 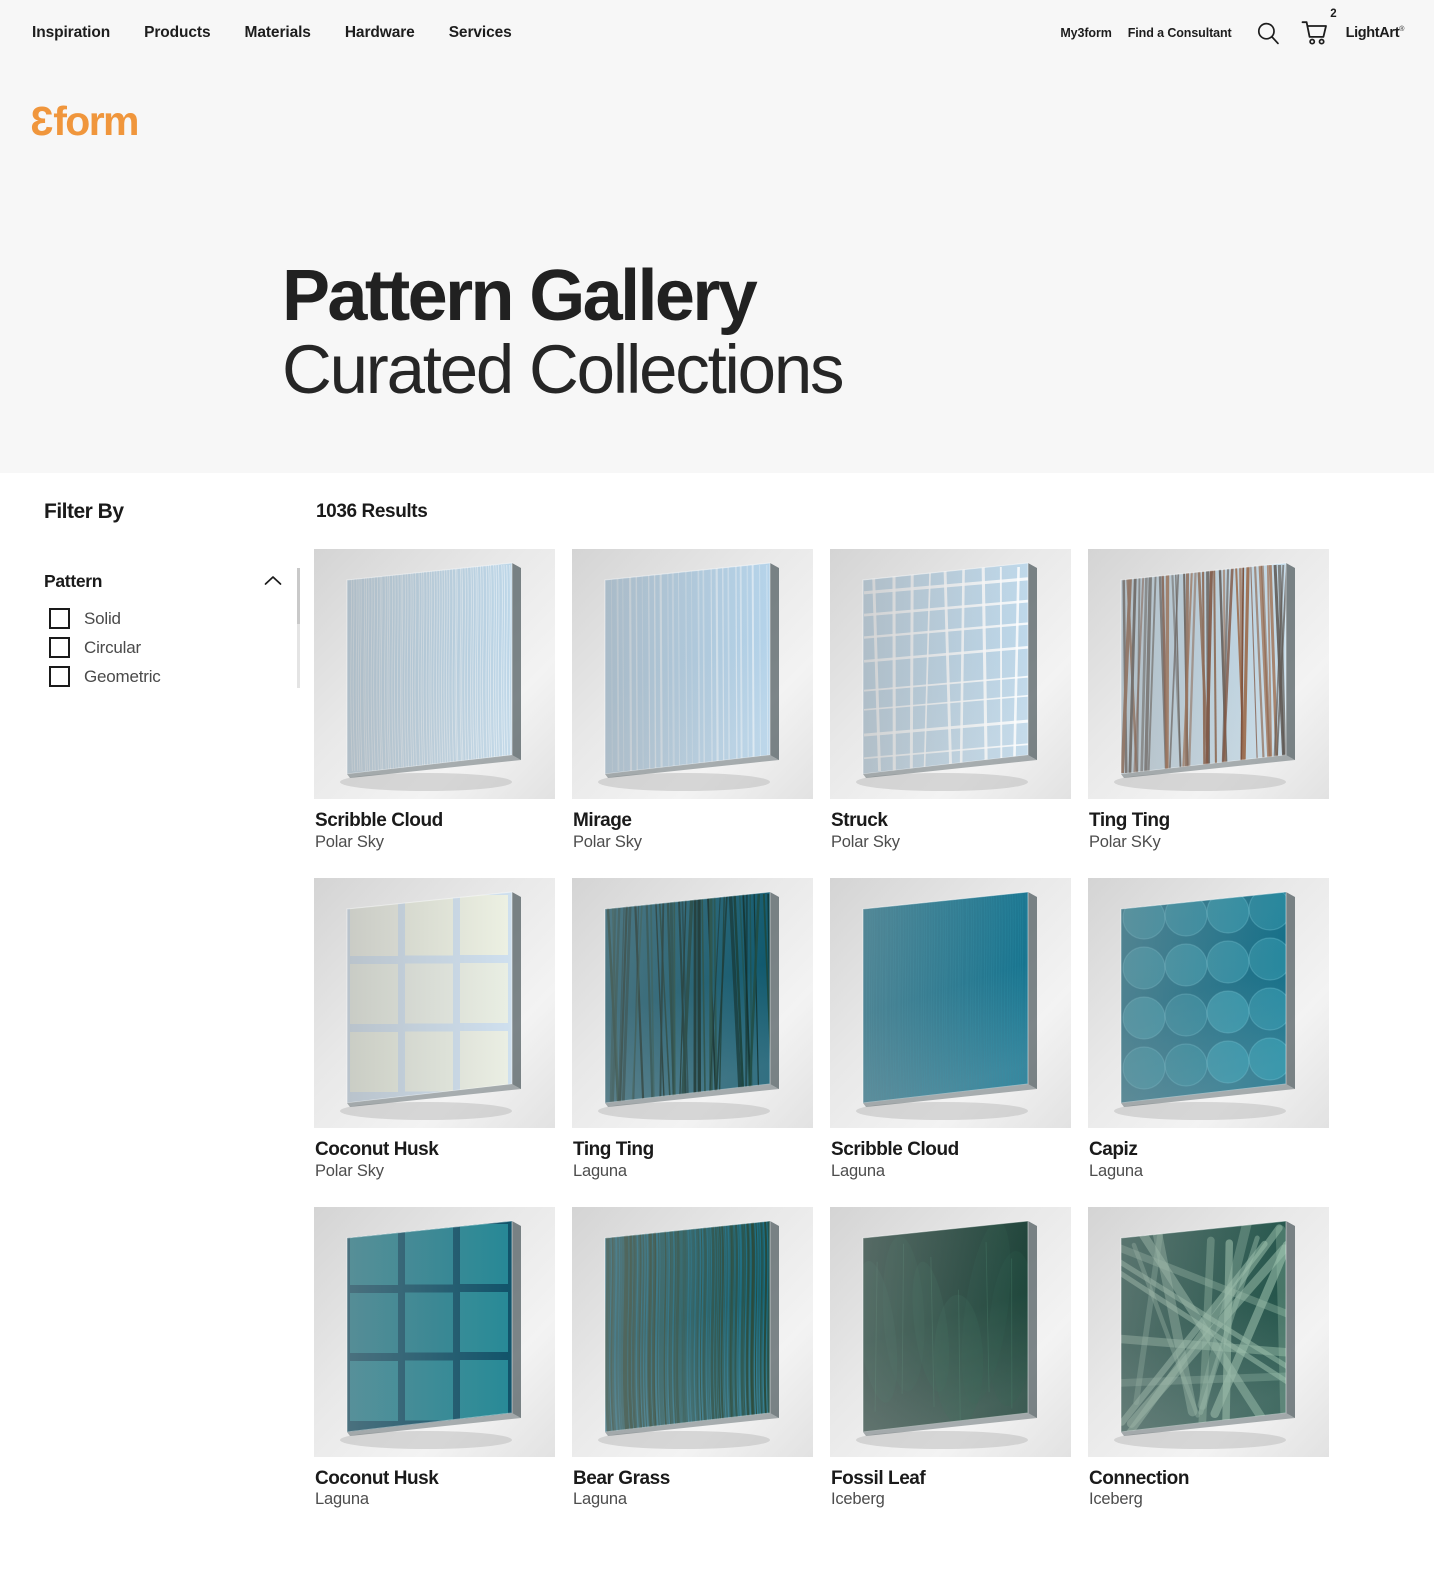 What do you see at coordinates (84, 511) in the screenshot?
I see `filter-by-heading: Filter By` at bounding box center [84, 511].